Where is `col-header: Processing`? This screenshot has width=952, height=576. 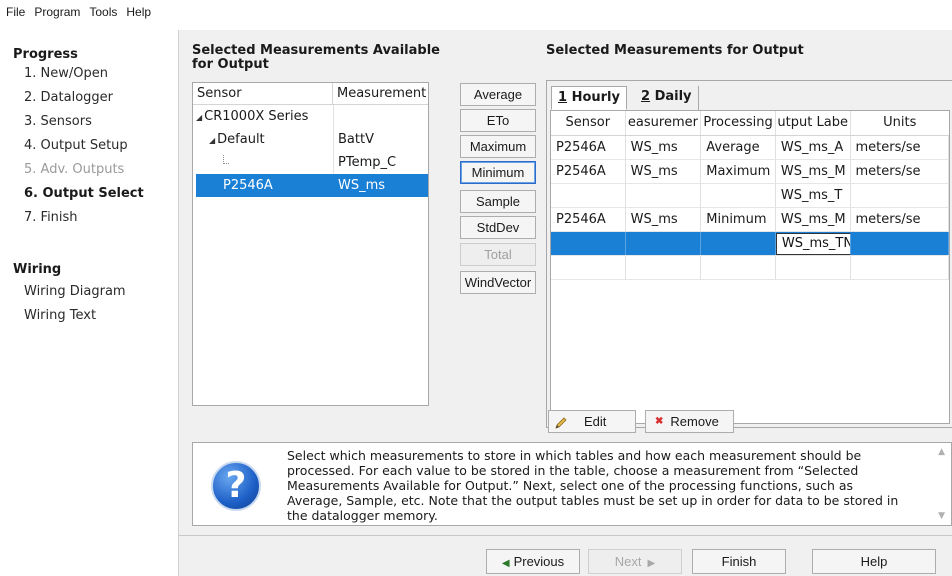 col-header: Processing is located at coordinates (738, 123).